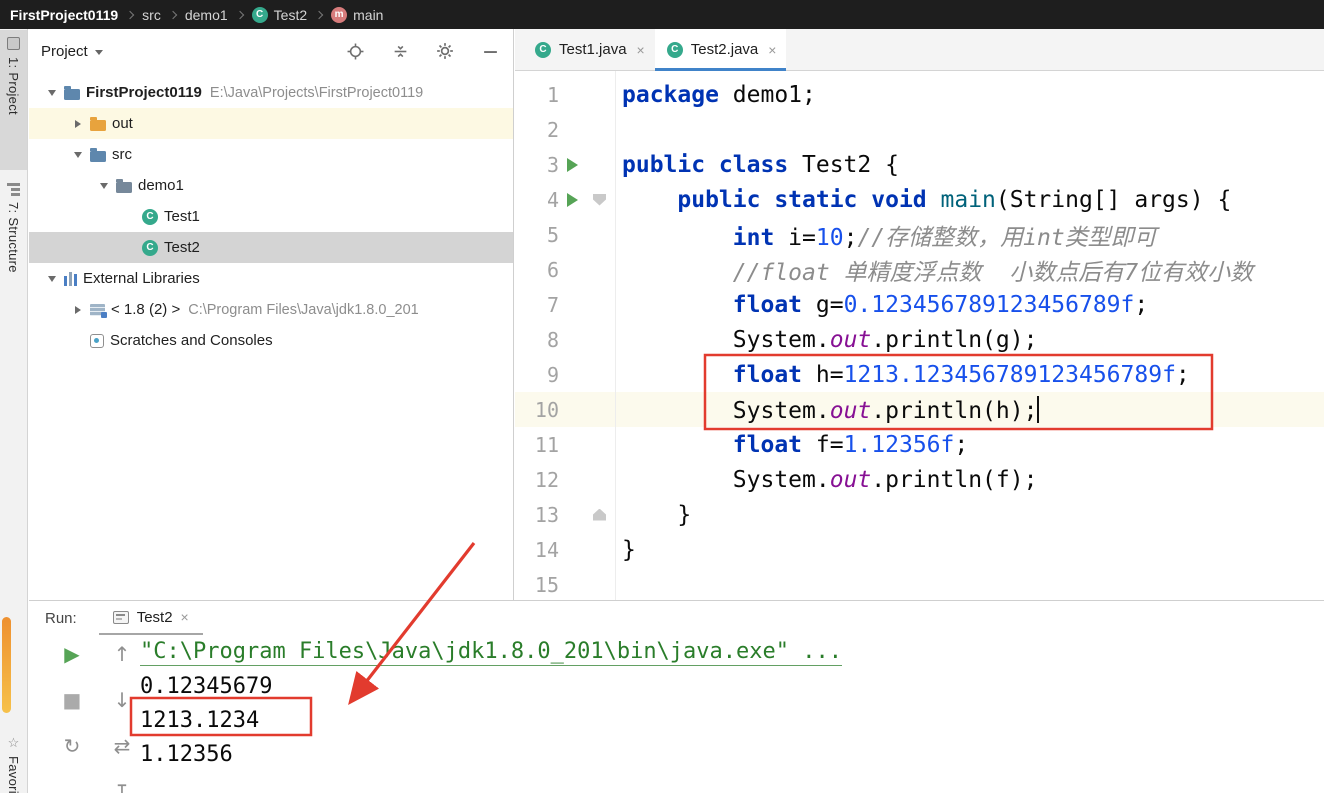 Image resolution: width=1324 pixels, height=793 pixels. Describe the element at coordinates (934, 270) in the screenshot. I see `code-text: //float 单精度浮点数 小数点后有7位有效小数` at that location.